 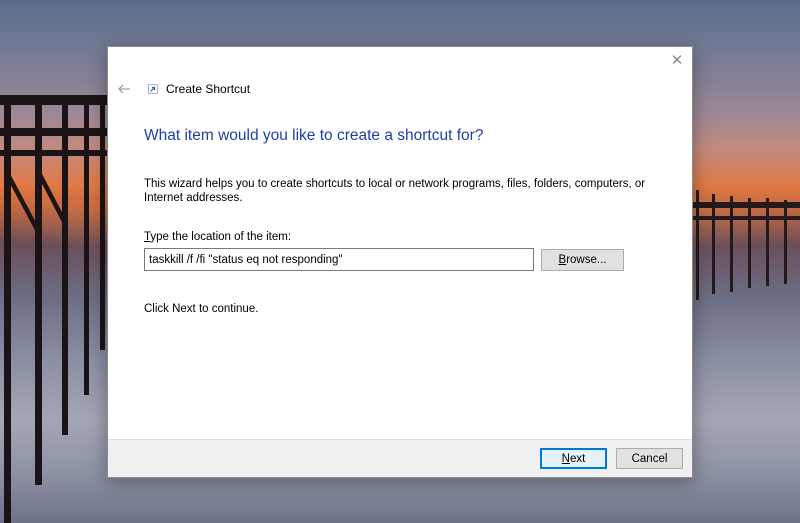 I want to click on wizard-header: Create Shortcut, so click(x=182, y=89).